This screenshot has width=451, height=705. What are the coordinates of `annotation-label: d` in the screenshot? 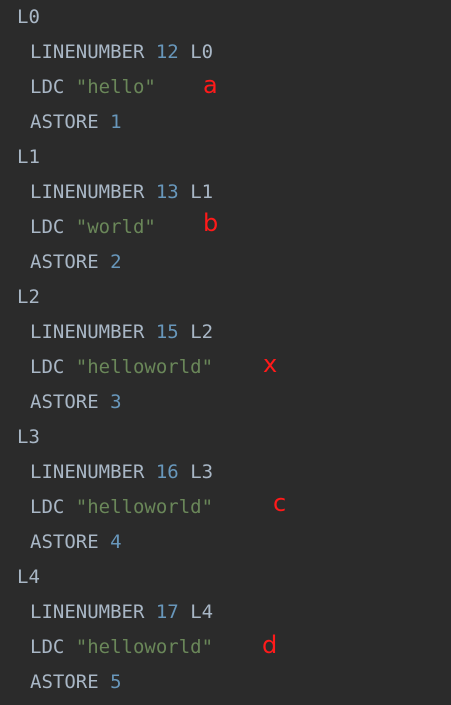 It's located at (270, 645).